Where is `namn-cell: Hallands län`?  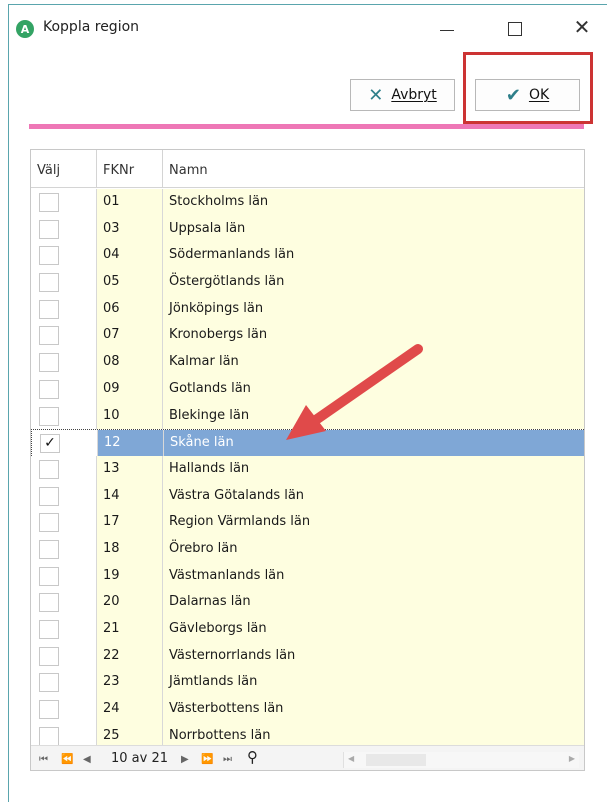
namn-cell: Hallands län is located at coordinates (373, 469).